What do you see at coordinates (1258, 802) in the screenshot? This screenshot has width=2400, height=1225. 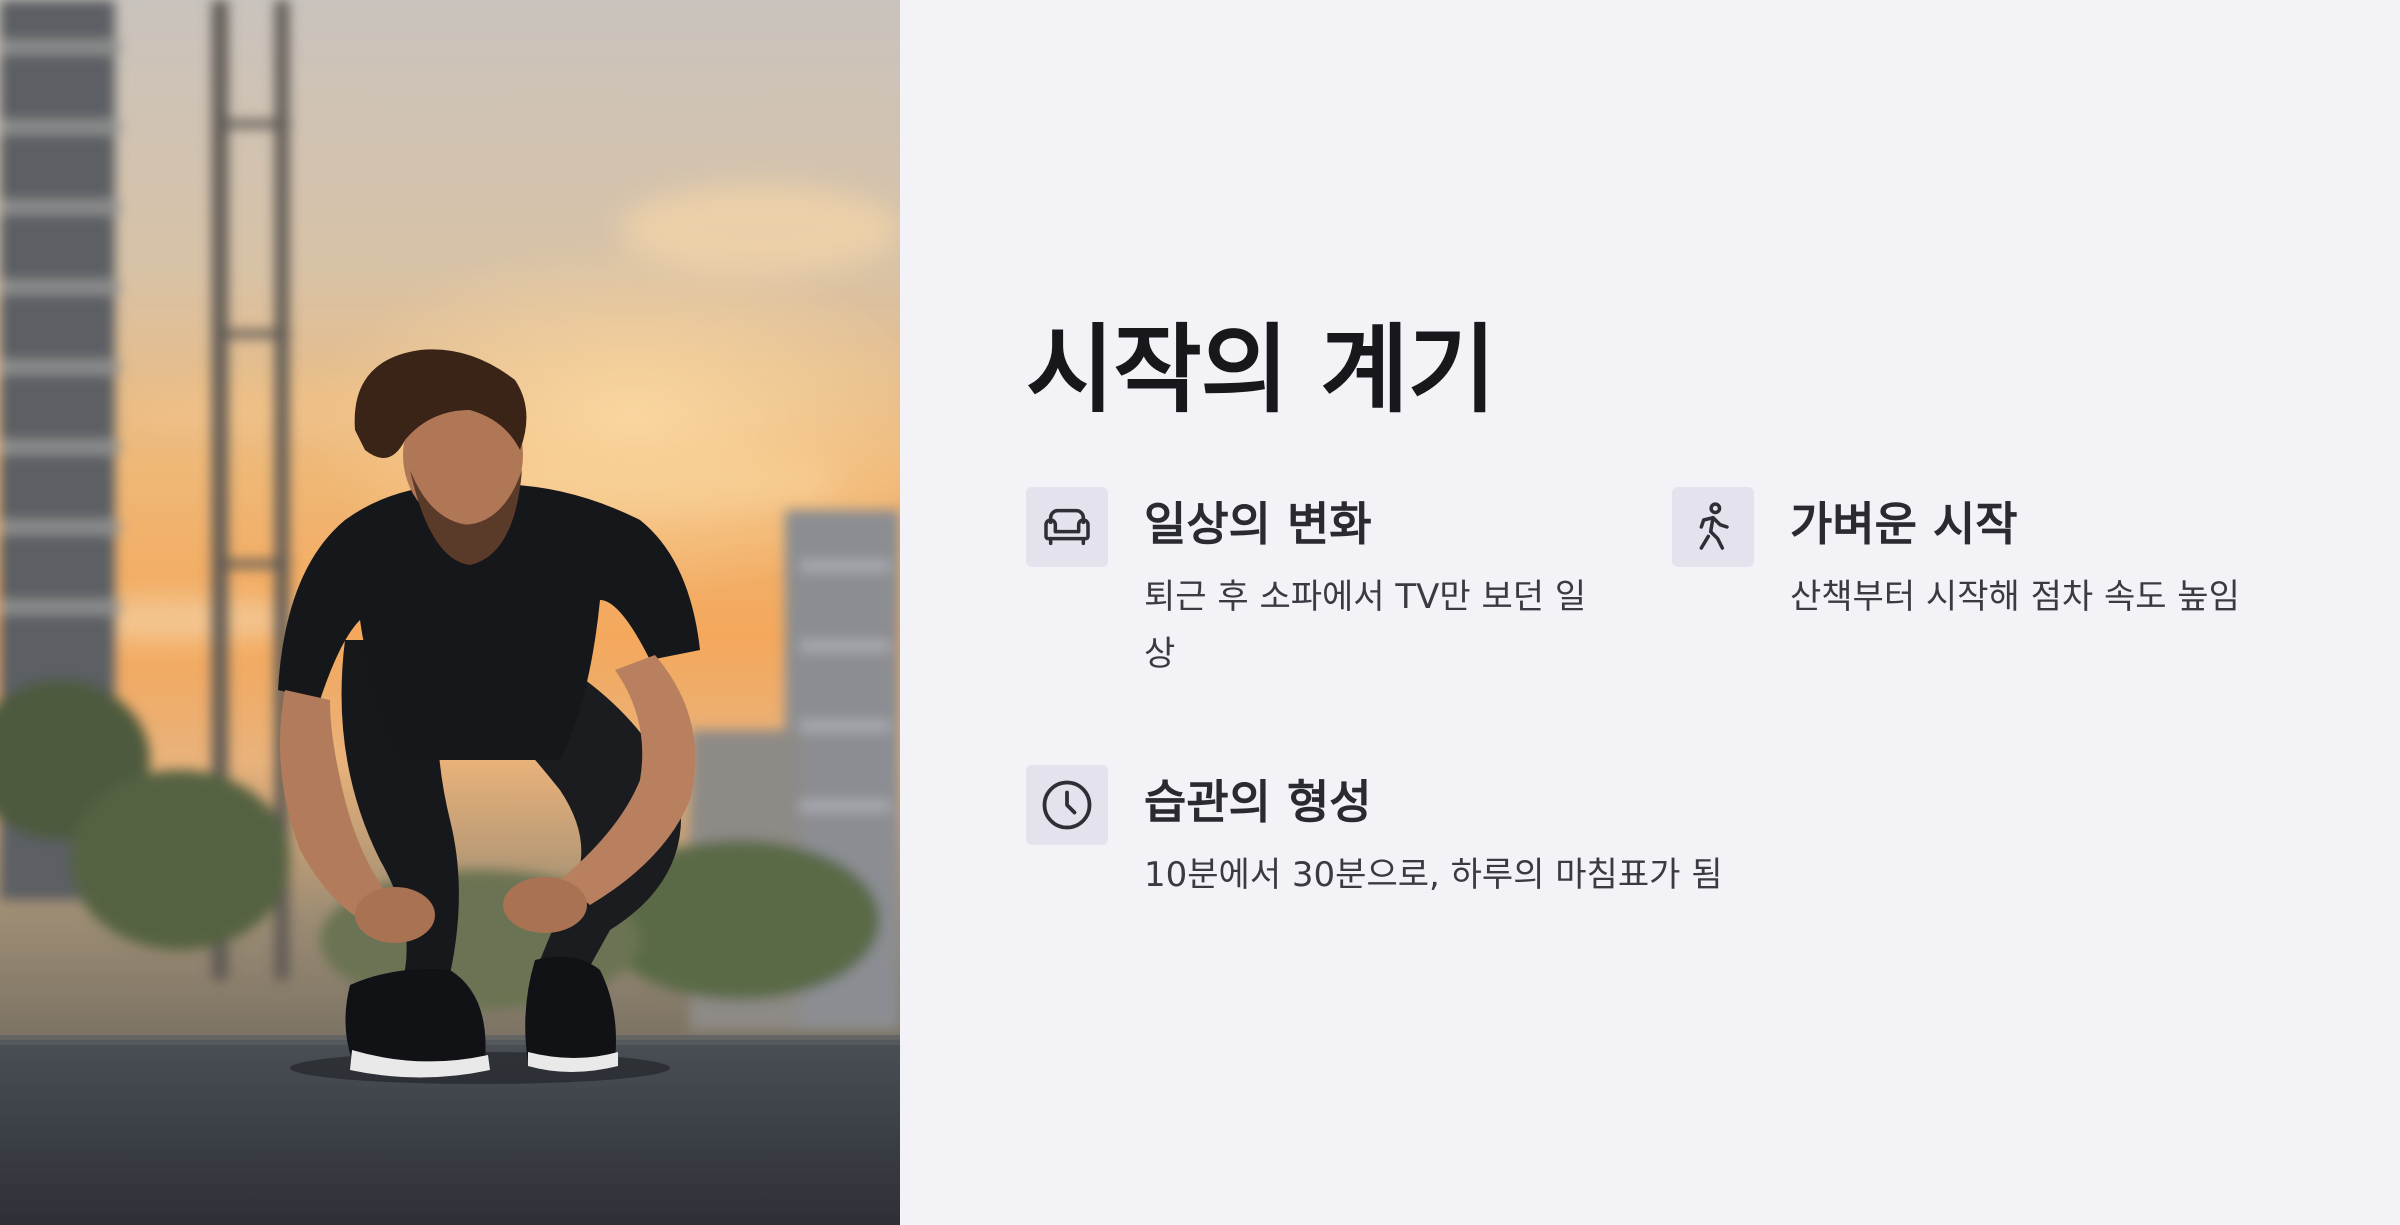 I see `feature-title: 습관의 형성` at bounding box center [1258, 802].